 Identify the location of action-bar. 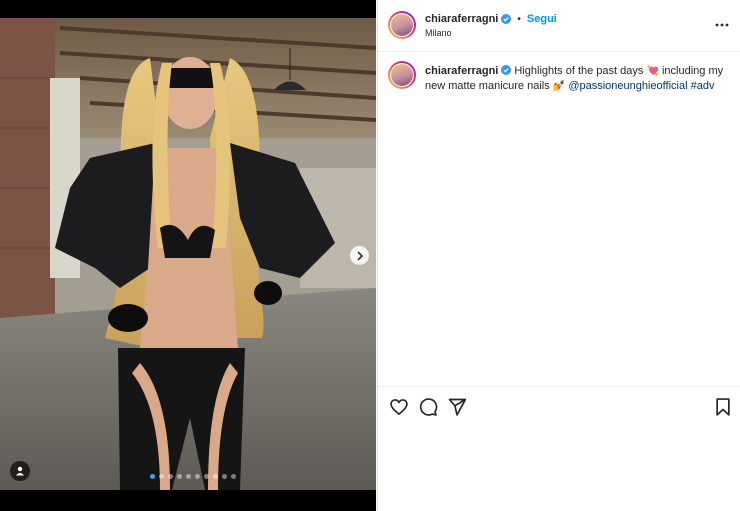
(559, 406).